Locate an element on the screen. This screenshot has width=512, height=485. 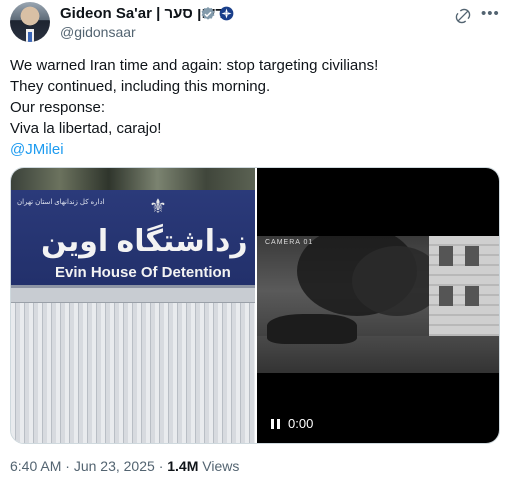
tweet-date: Jun 23, 2025 is located at coordinates (114, 466).